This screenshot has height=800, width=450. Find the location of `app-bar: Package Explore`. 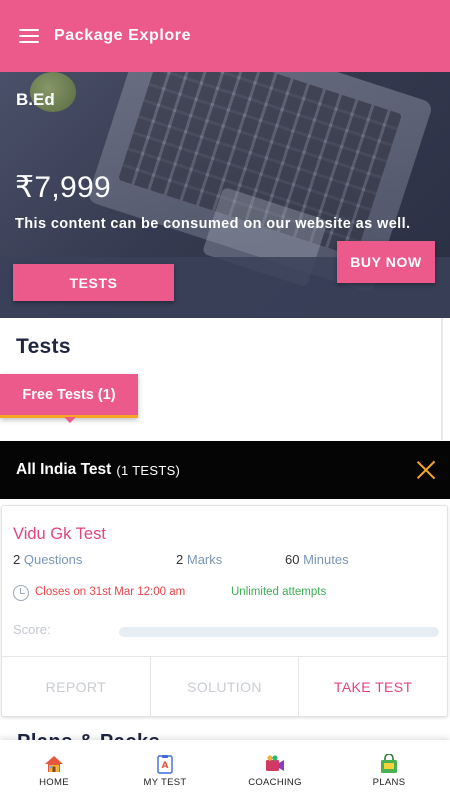

app-bar: Package Explore is located at coordinates (225, 36).